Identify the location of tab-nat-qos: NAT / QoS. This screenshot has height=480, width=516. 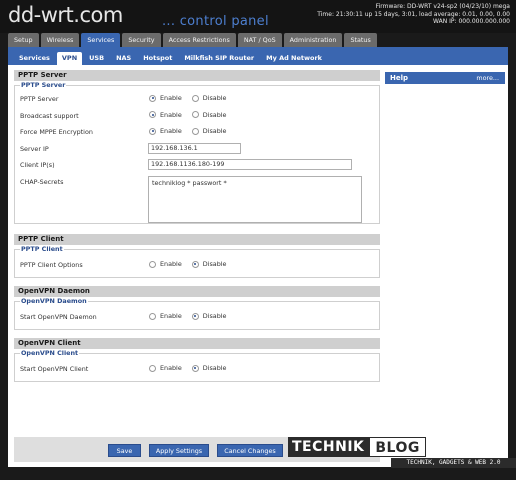
(259, 40).